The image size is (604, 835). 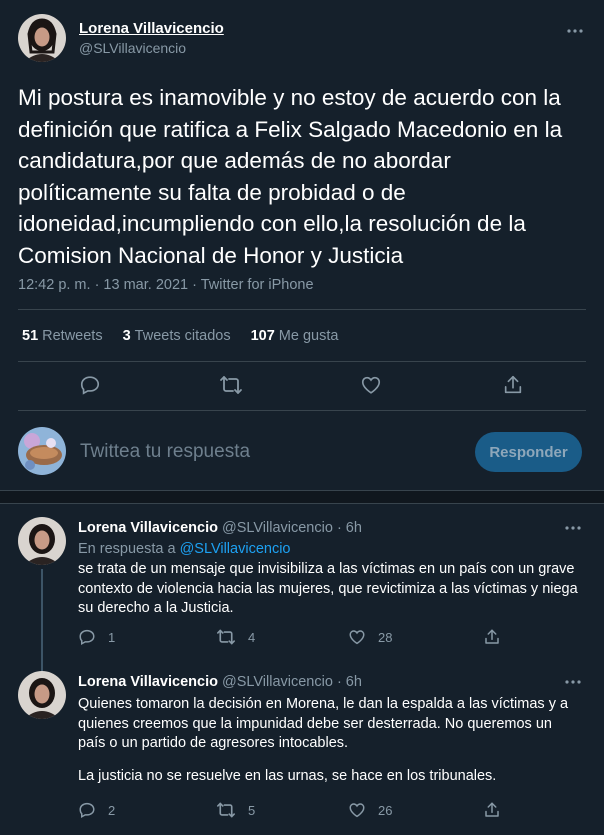 What do you see at coordinates (112, 810) in the screenshot?
I see `reply-count: 2` at bounding box center [112, 810].